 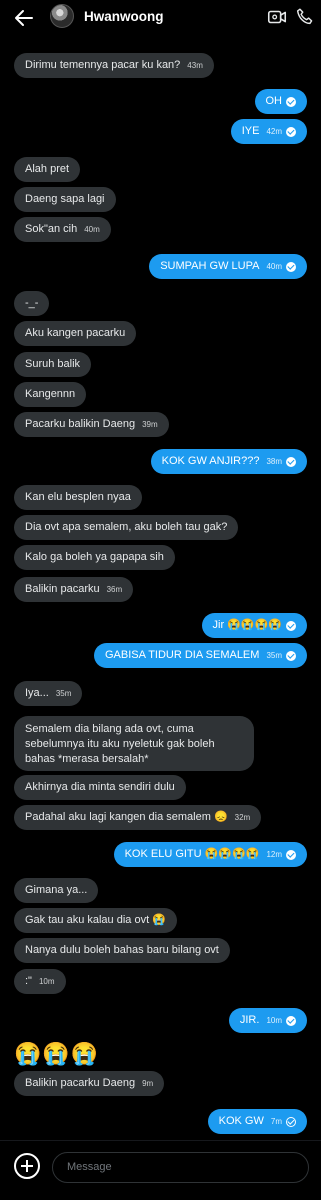 What do you see at coordinates (210, 854) in the screenshot?
I see `message-bubble: KOK ELU GITU 😭😭😭😭 12m` at bounding box center [210, 854].